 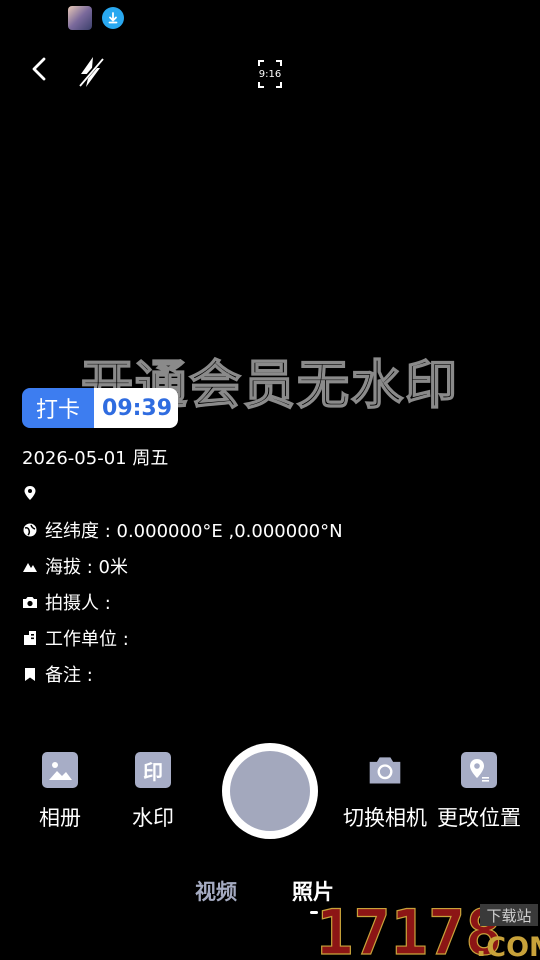 I want to click on camera-small-icon, so click(x=30, y=602).